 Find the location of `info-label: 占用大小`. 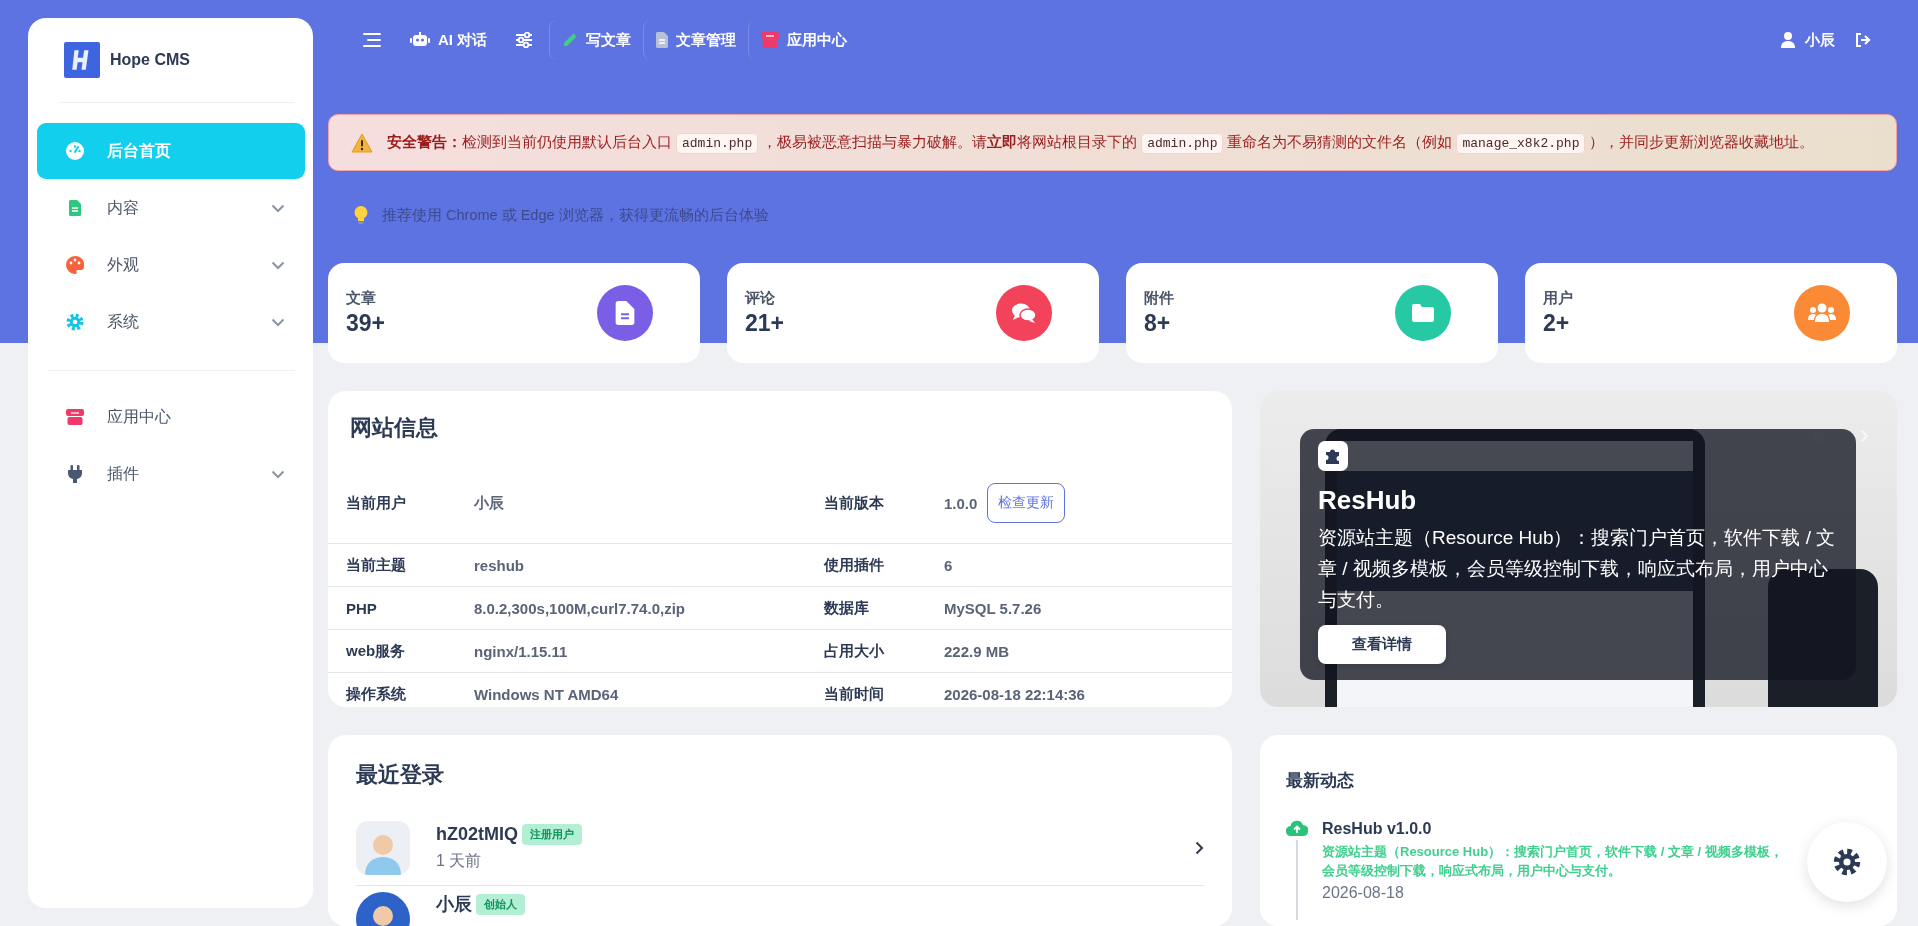

info-label: 占用大小 is located at coordinates (854, 650).